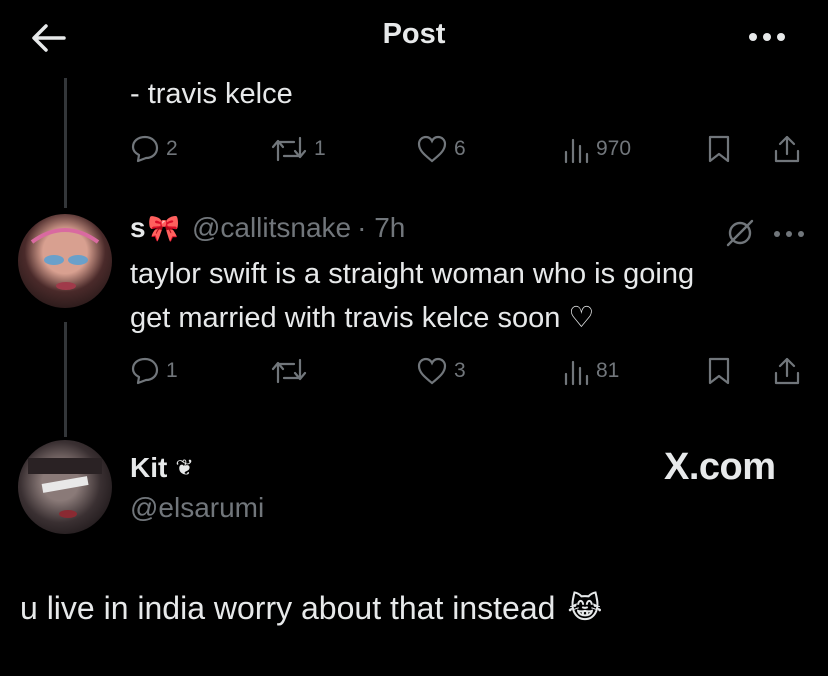  I want to click on author-handle: @elsarumi, so click(197, 508).